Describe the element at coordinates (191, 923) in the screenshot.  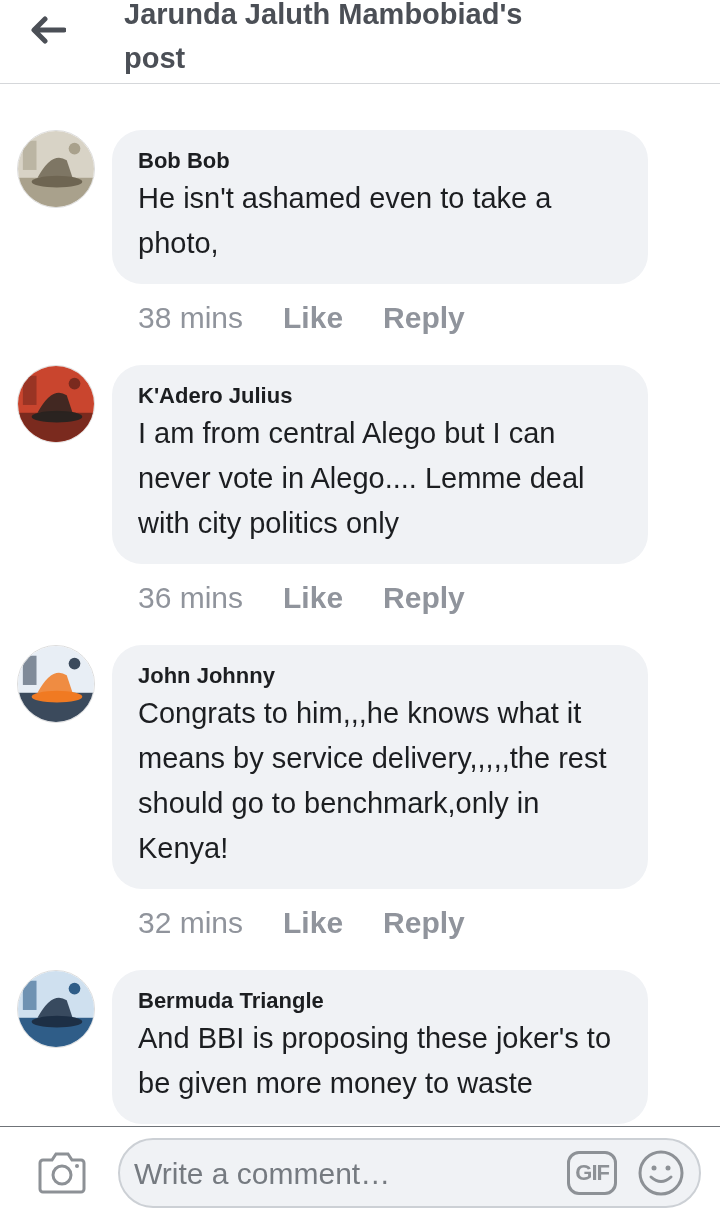
I see `comment-time: 32 mins` at that location.